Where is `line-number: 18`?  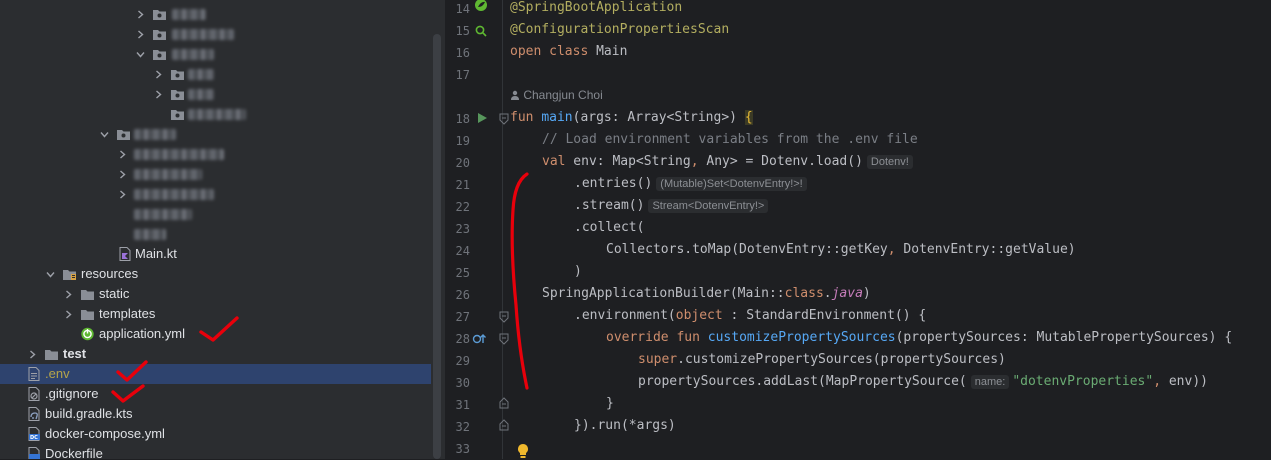 line-number: 18 is located at coordinates (462, 119).